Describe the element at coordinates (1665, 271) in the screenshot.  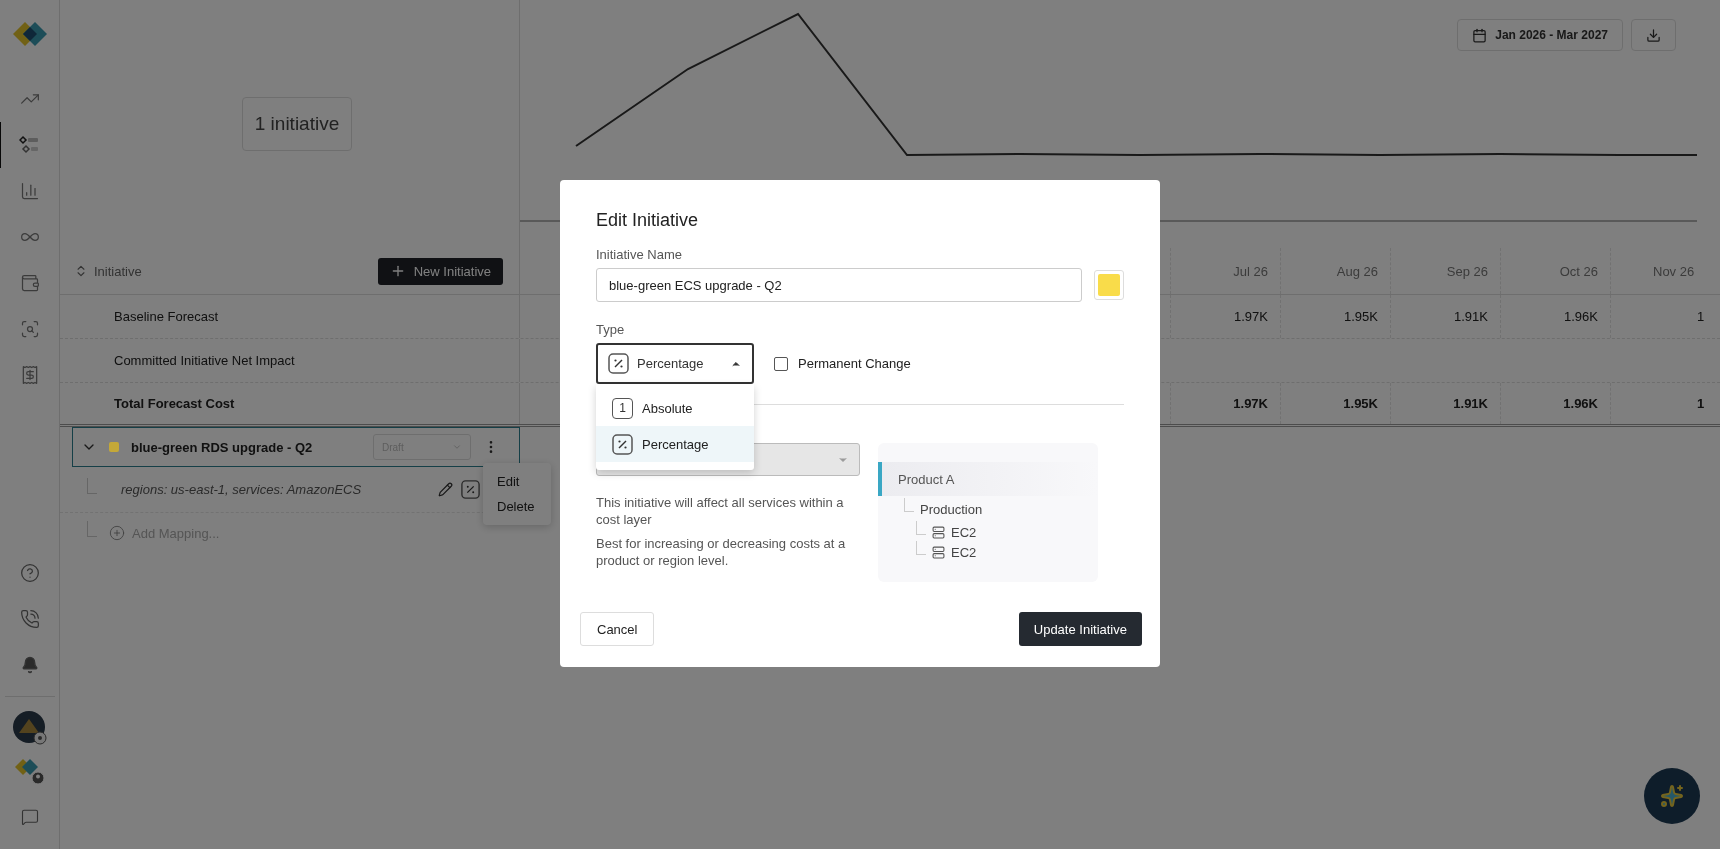
I see `column-header: Nov 26` at that location.